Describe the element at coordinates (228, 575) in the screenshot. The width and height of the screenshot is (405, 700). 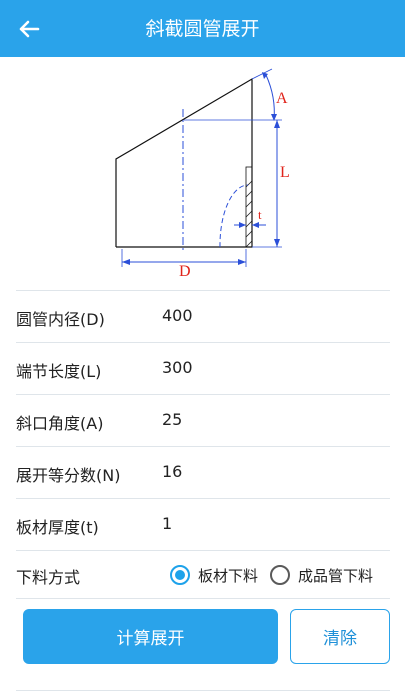
I see `radio-sheet-label: 板材下料` at that location.